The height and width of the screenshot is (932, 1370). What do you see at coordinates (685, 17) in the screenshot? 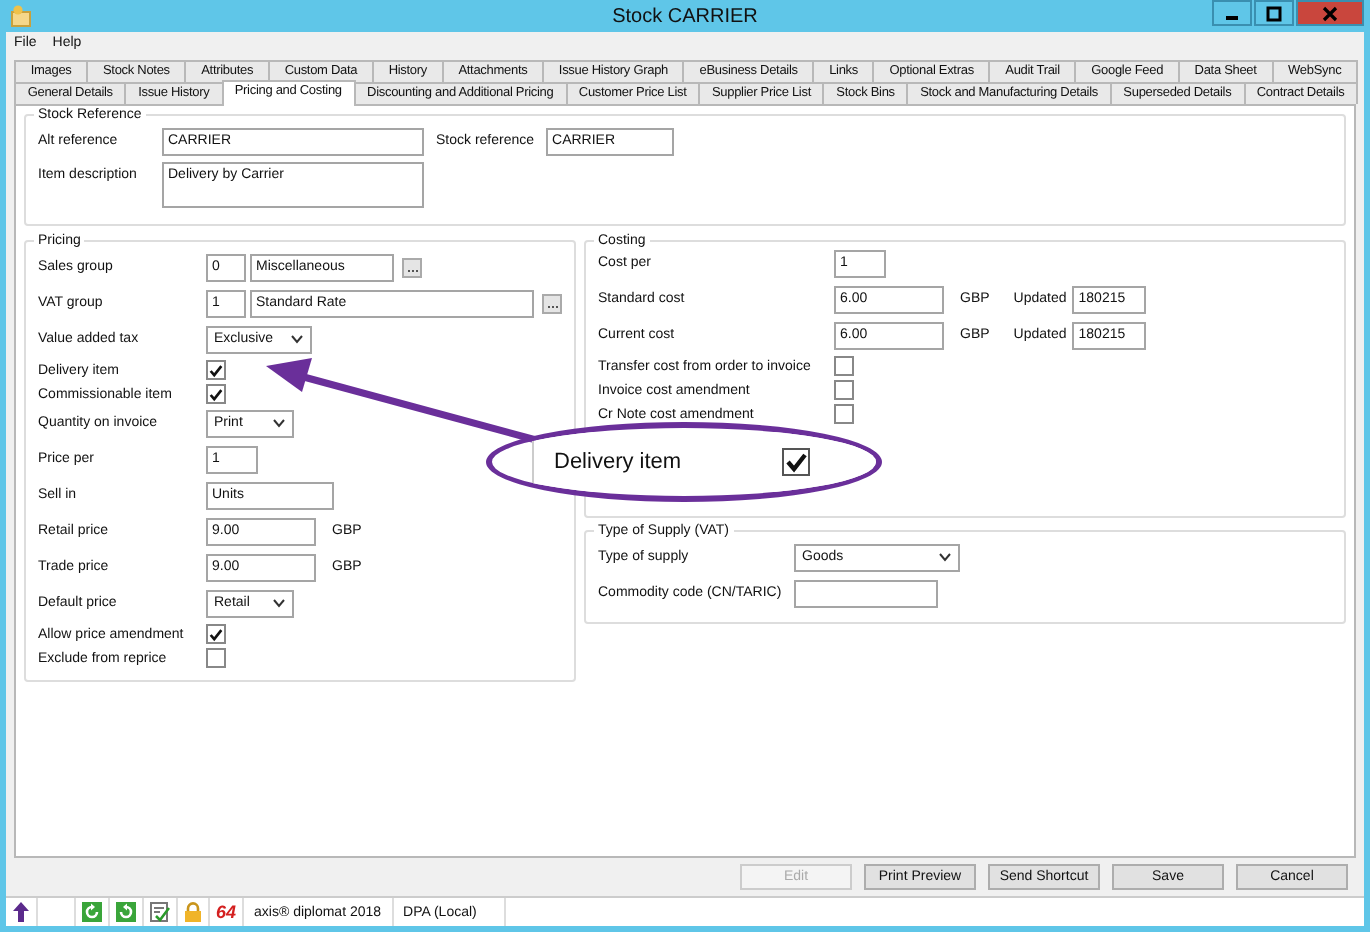
I see `window-title: Stock CARRIER` at bounding box center [685, 17].